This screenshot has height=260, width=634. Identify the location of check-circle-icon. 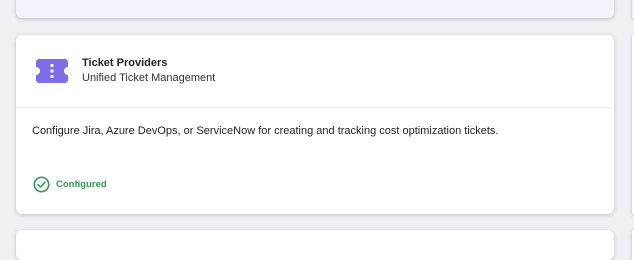
(41, 184).